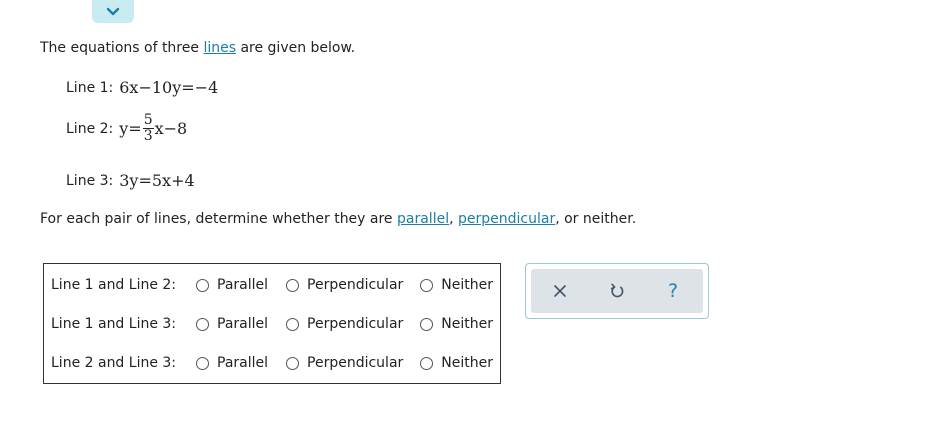 The height and width of the screenshot is (431, 935). I want to click on undo-button, so click(617, 291).